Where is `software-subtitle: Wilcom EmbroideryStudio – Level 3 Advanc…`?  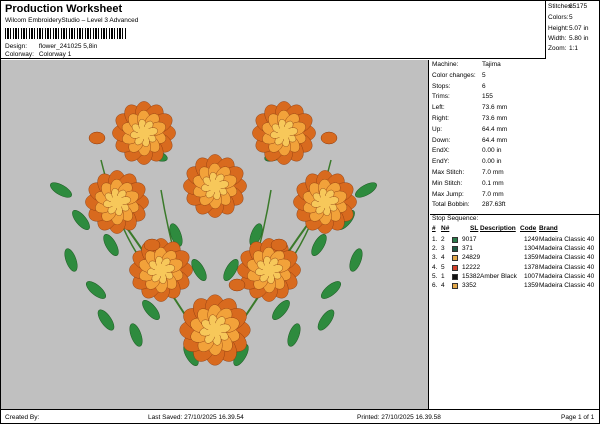 software-subtitle: Wilcom EmbroideryStudio – Level 3 Advanc… is located at coordinates (72, 20).